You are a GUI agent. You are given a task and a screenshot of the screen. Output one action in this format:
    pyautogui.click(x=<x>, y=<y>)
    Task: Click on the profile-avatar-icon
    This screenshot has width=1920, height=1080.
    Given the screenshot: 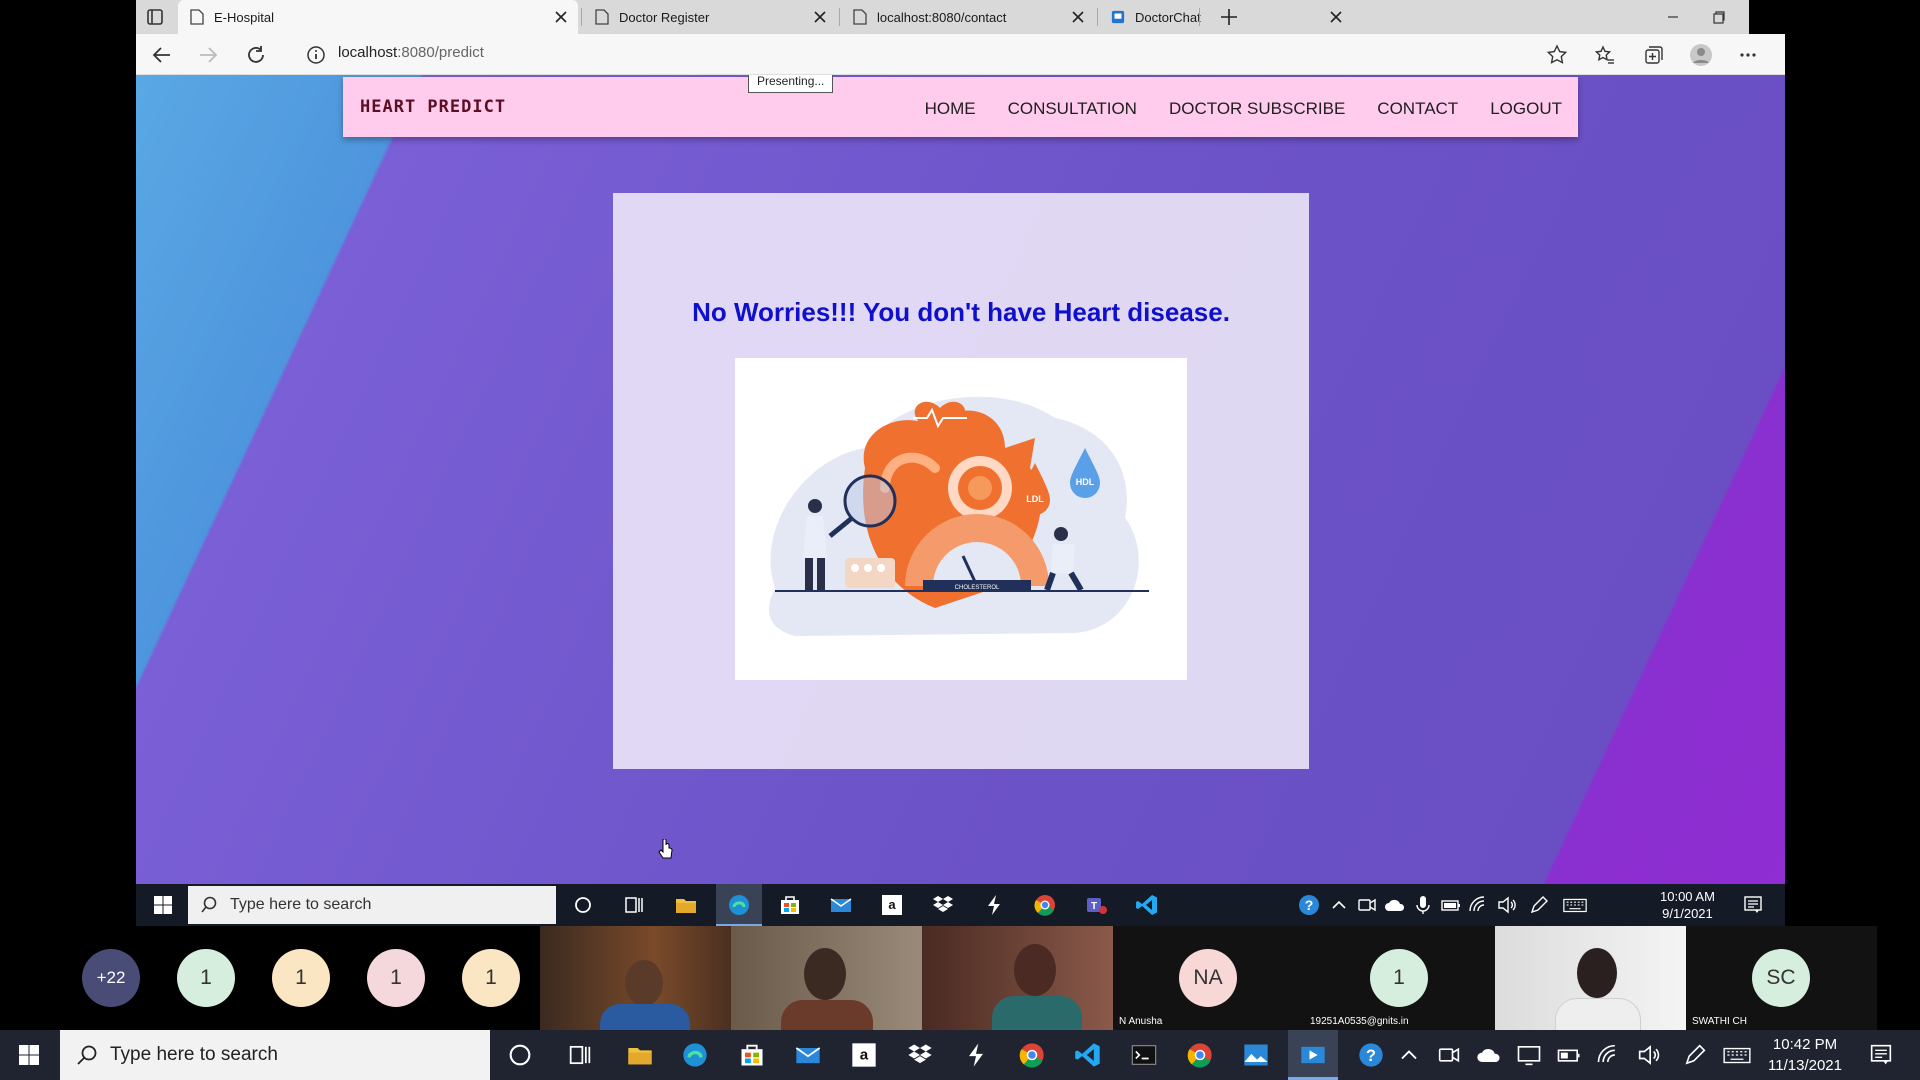 What is the action you would take?
    pyautogui.click(x=1701, y=55)
    